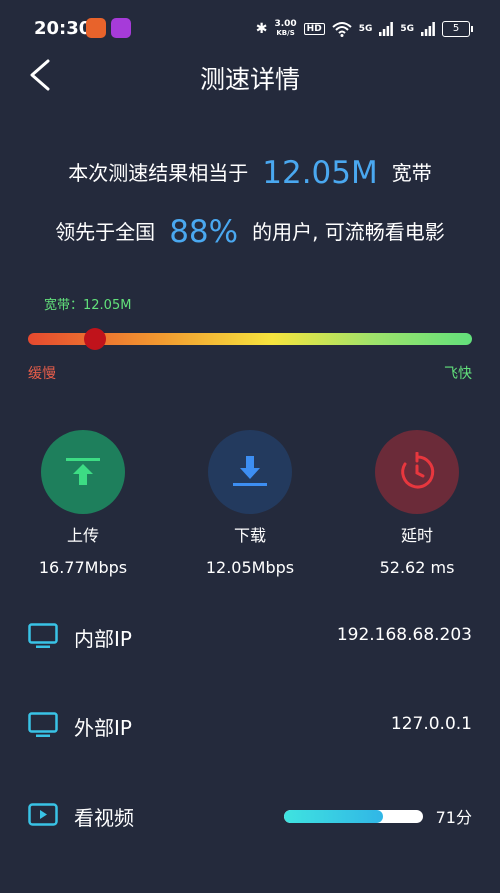  I want to click on battery-icon: 5, so click(457, 29).